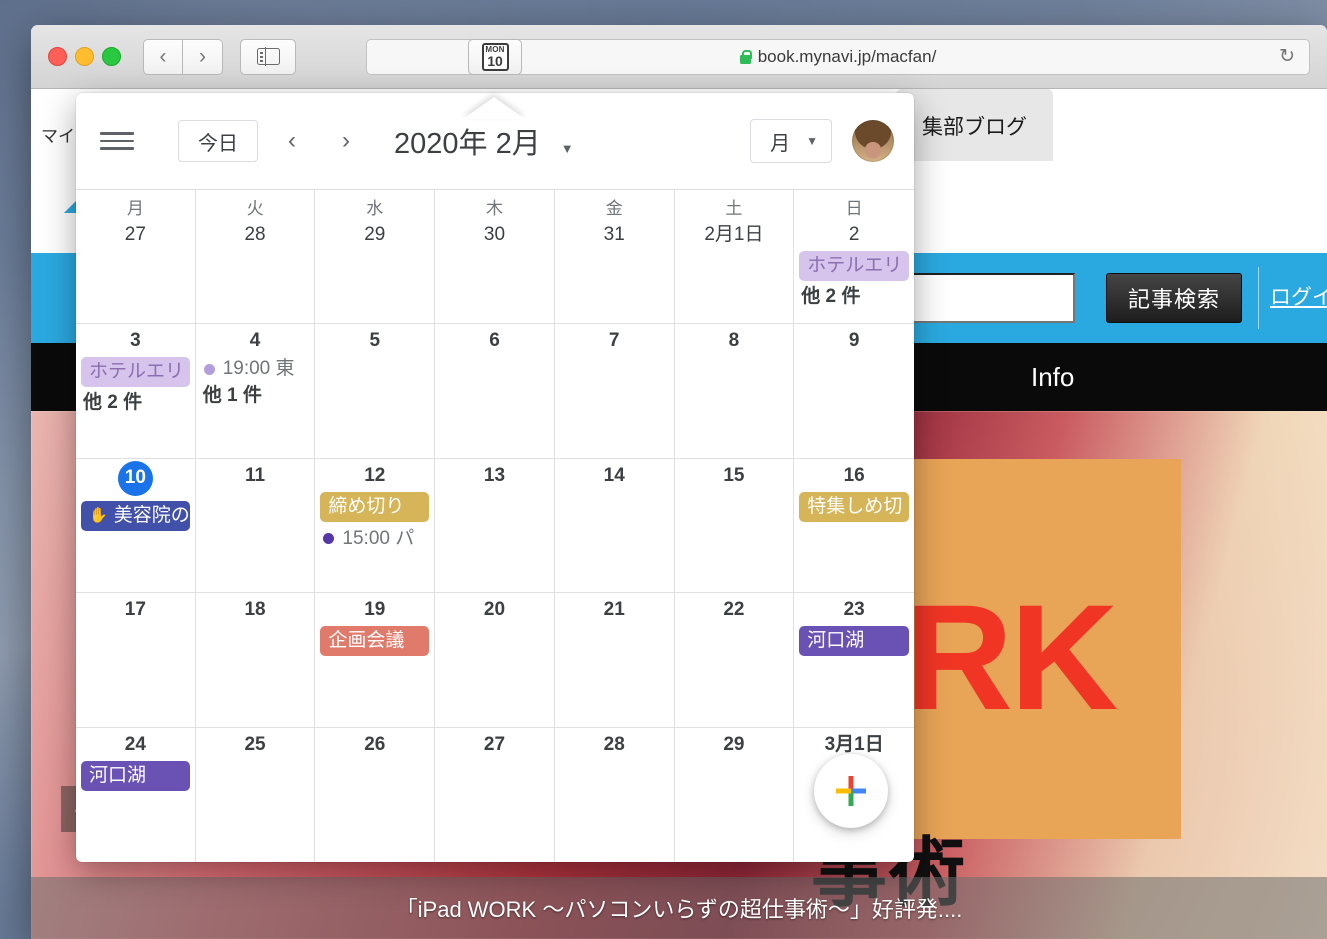 This screenshot has height=939, width=1327. I want to click on reload-icon: ↻, so click(1287, 56).